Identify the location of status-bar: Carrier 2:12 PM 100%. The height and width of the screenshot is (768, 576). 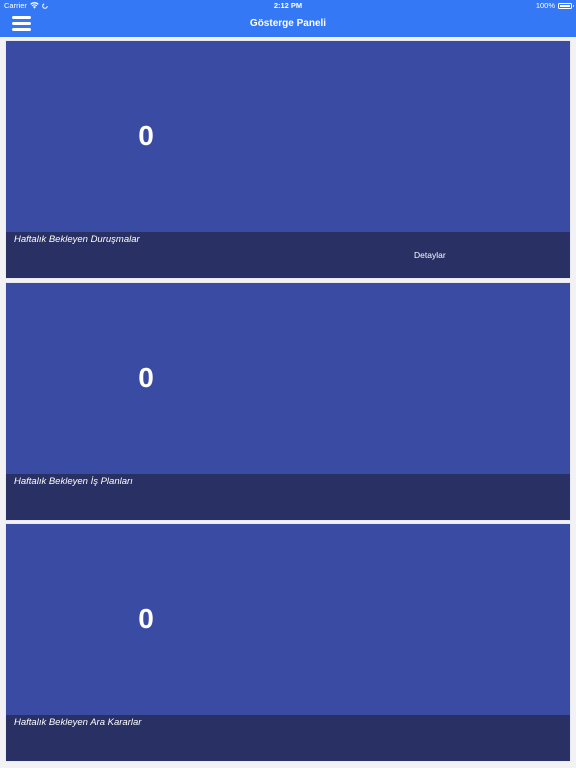
(288, 5).